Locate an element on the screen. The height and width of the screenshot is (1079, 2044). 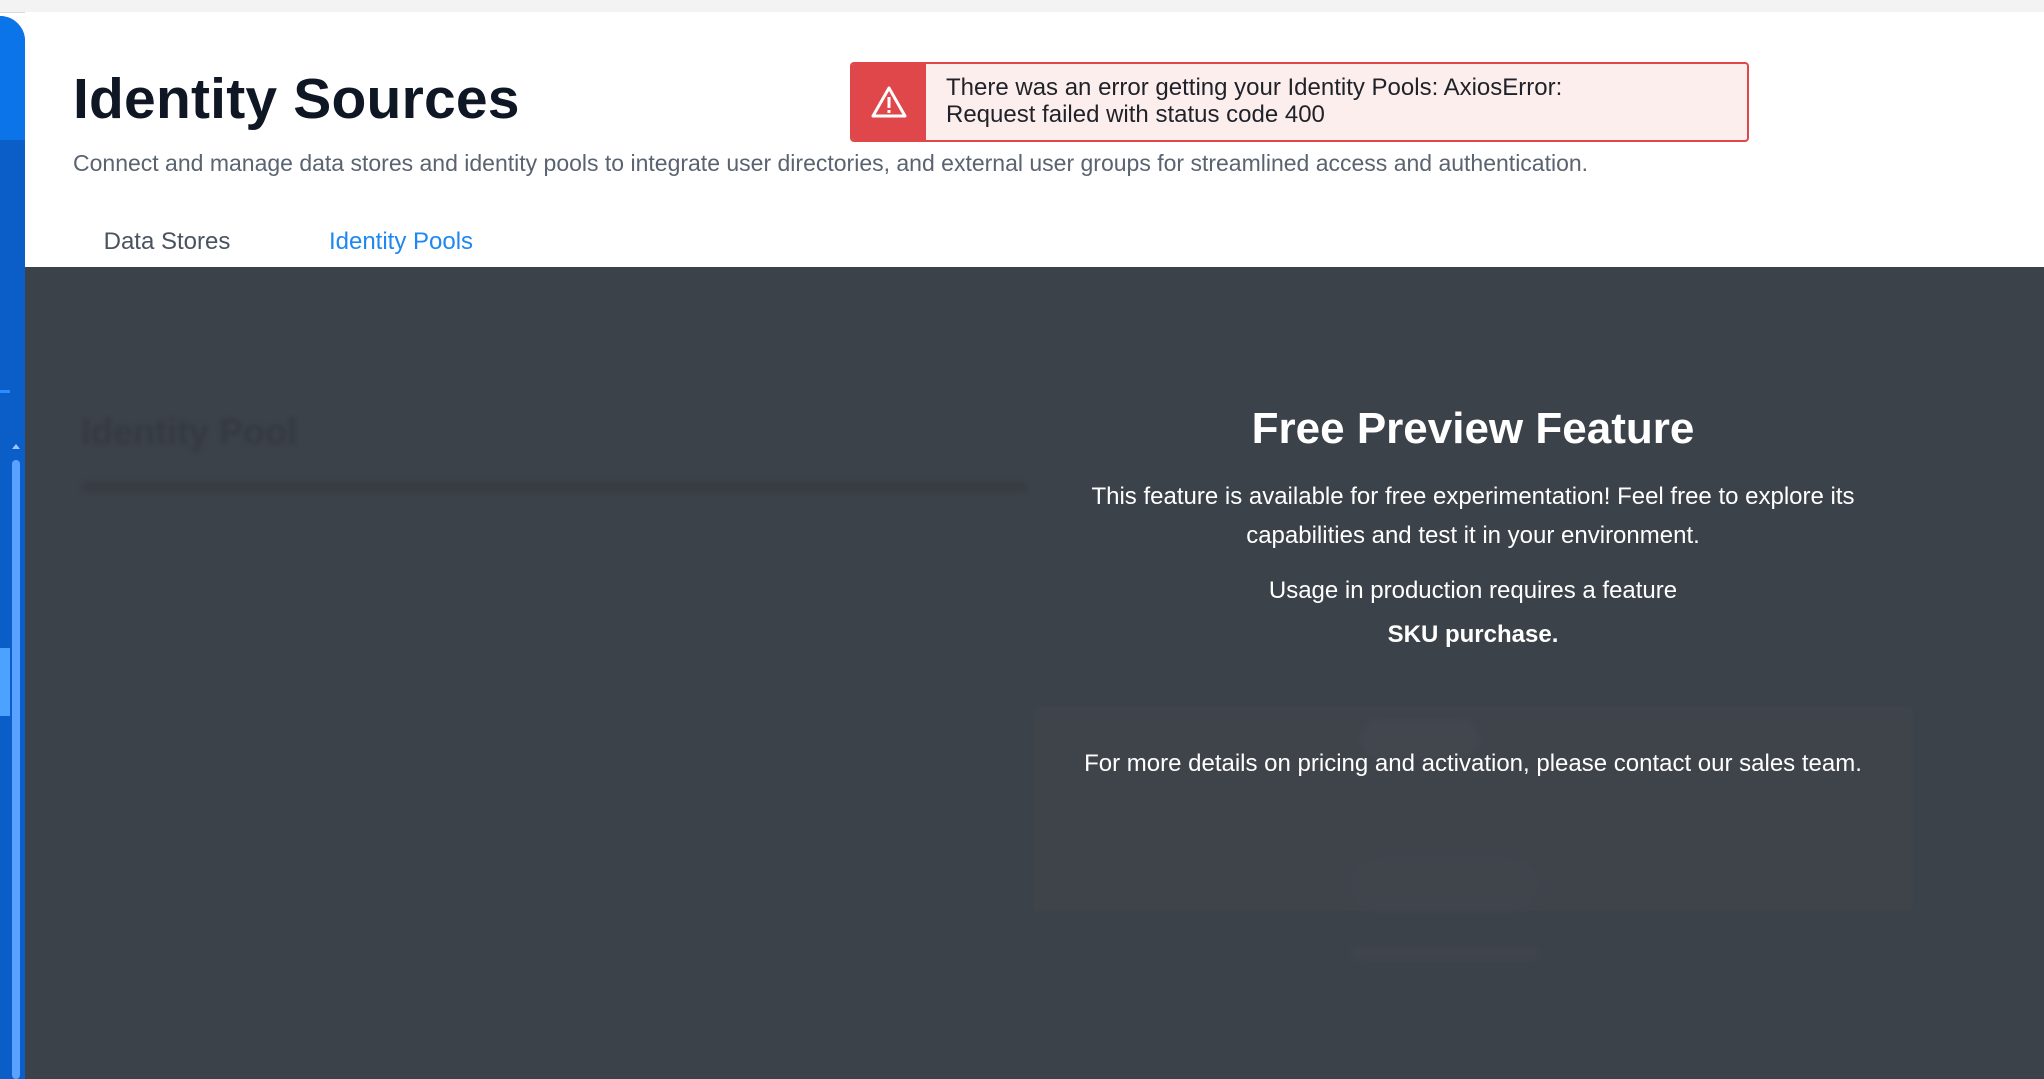
background-section-description is located at coordinates (554, 487).